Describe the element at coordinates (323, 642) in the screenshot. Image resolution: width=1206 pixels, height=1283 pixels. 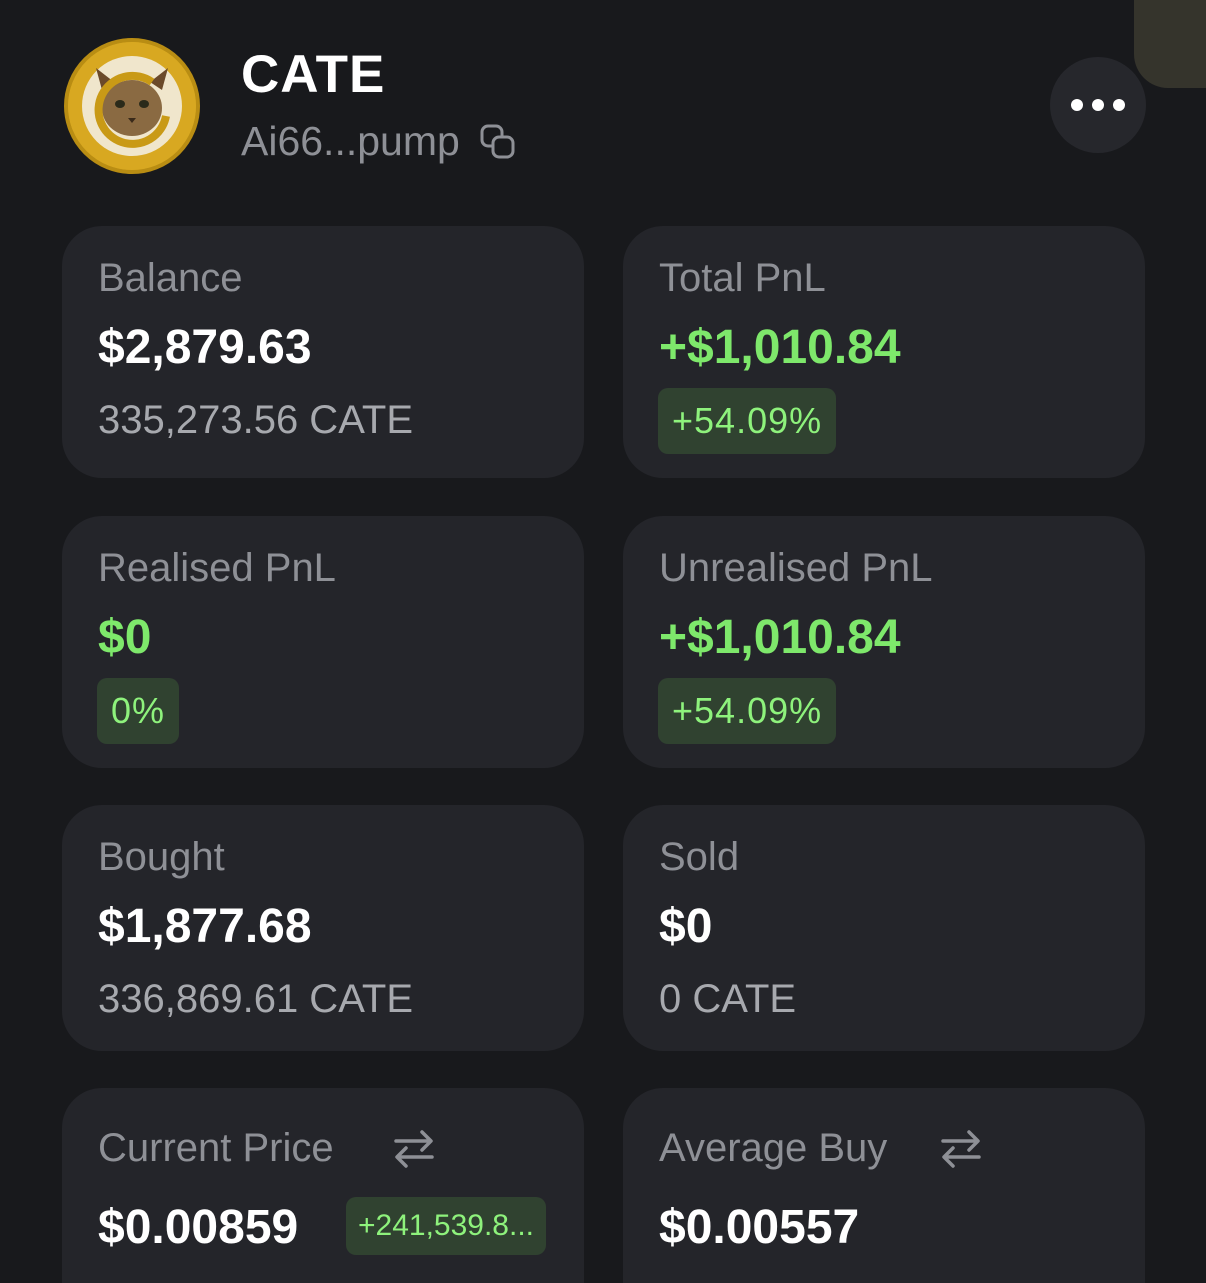
I see `realised-pnl-card: Realised PnL $0 0%` at that location.